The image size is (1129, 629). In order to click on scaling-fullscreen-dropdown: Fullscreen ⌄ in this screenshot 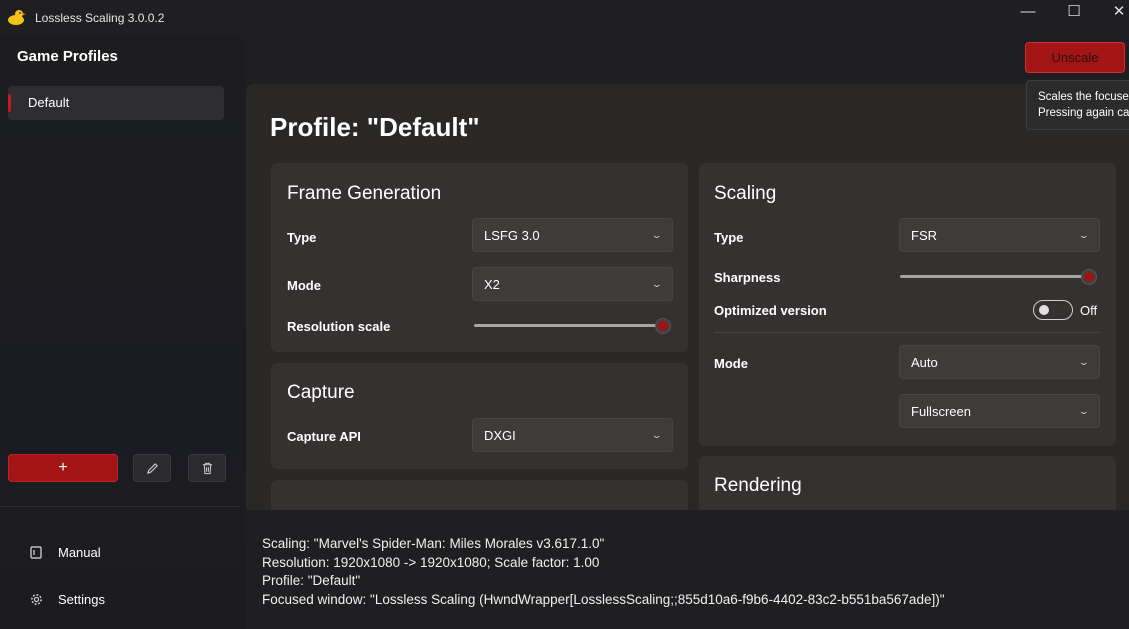, I will do `click(999, 411)`.